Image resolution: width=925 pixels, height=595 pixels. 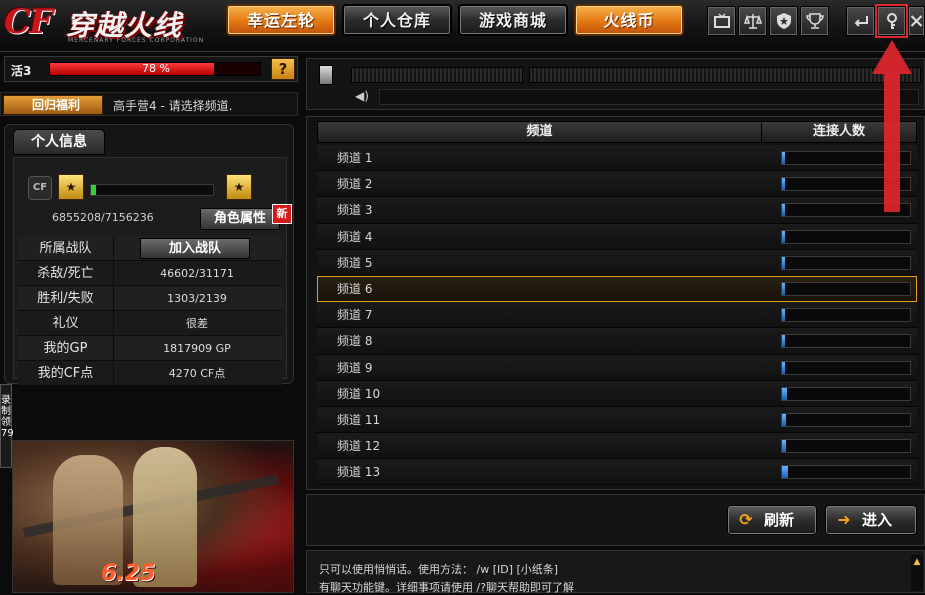 I want to click on scale-icon, so click(x=752, y=21).